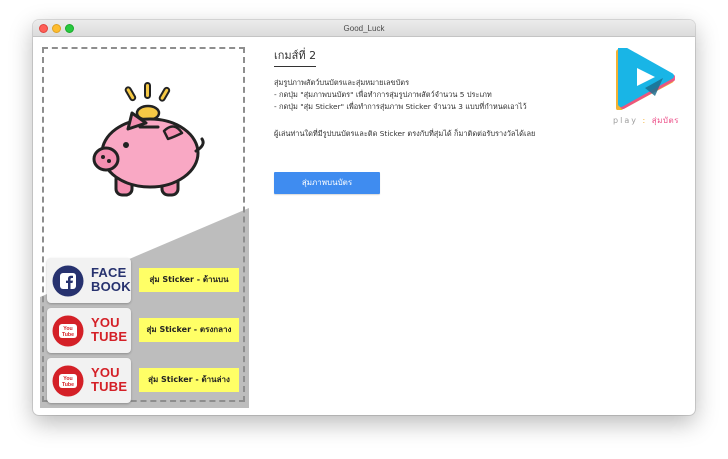 The width and height of the screenshot is (728, 459). I want to click on sticker-row-middle: You Tube YOU TUBE สุ่ม Sticker - ตรงกลาง, so click(147, 330).